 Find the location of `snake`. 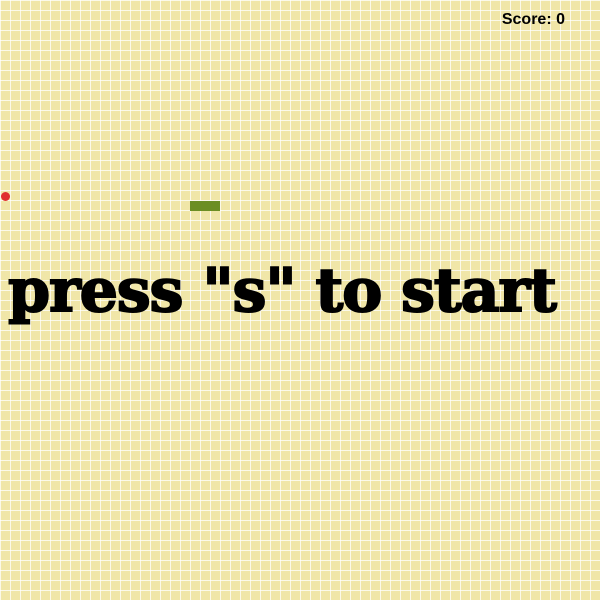

snake is located at coordinates (205, 206).